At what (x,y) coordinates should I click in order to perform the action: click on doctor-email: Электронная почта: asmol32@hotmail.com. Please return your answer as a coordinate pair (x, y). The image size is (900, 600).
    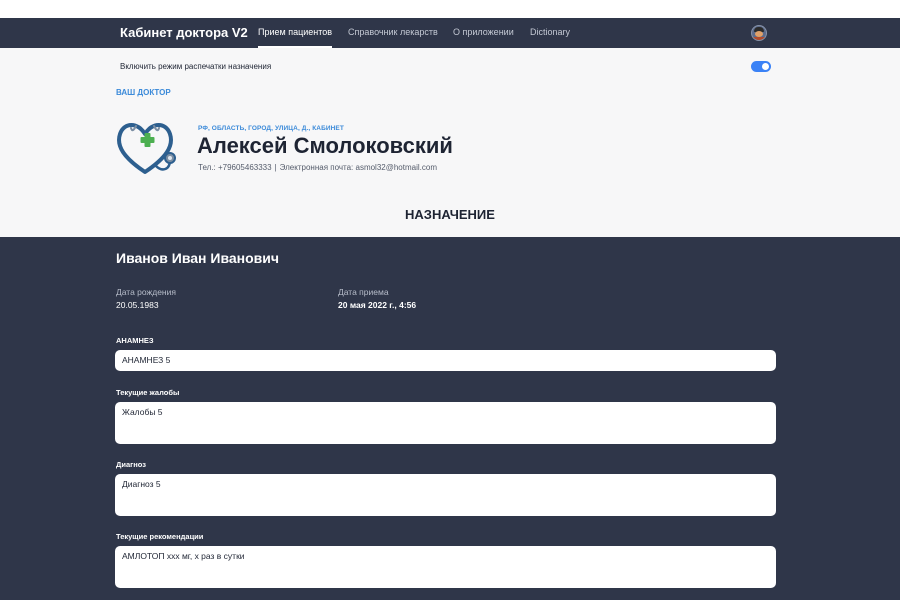
    Looking at the image, I should click on (358, 167).